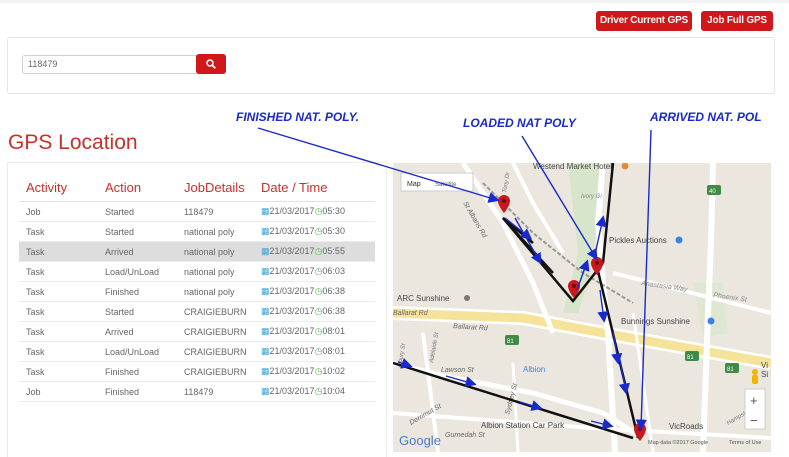 The image size is (789, 457). What do you see at coordinates (678, 442) in the screenshot?
I see `map-attribution: Map data ©2017 Google` at bounding box center [678, 442].